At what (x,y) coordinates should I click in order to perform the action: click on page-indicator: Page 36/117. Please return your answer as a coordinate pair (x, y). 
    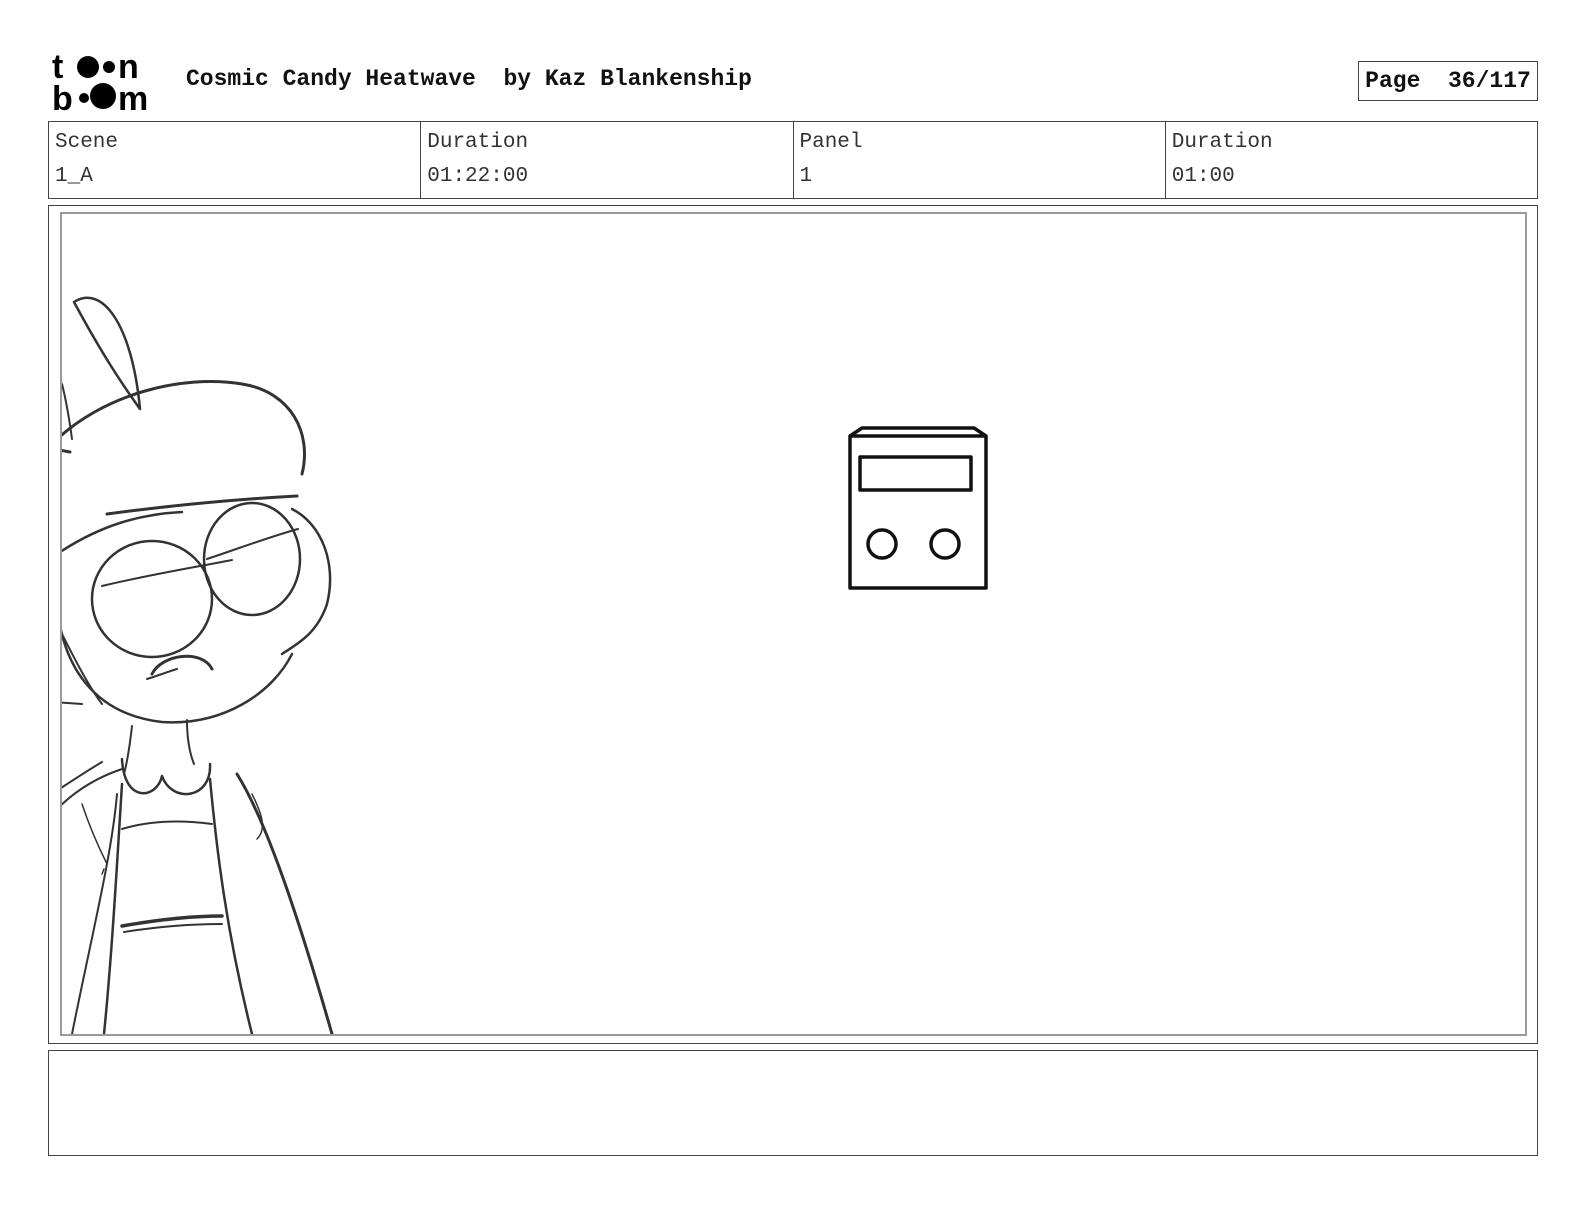
    Looking at the image, I should click on (1448, 81).